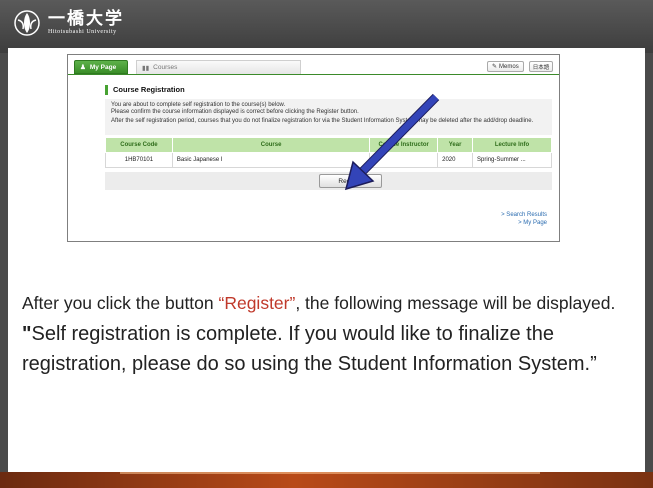  What do you see at coordinates (524, 216) in the screenshot?
I see `search-results-link: > Search Results` at bounding box center [524, 216].